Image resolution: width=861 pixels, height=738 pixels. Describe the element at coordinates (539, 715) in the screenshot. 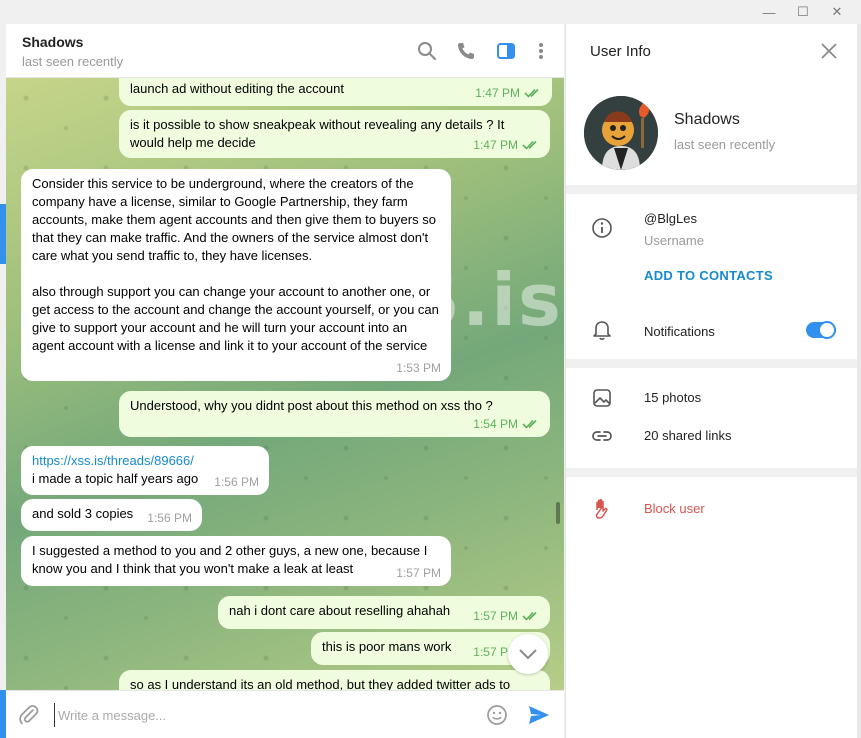

I see `send-icon` at that location.